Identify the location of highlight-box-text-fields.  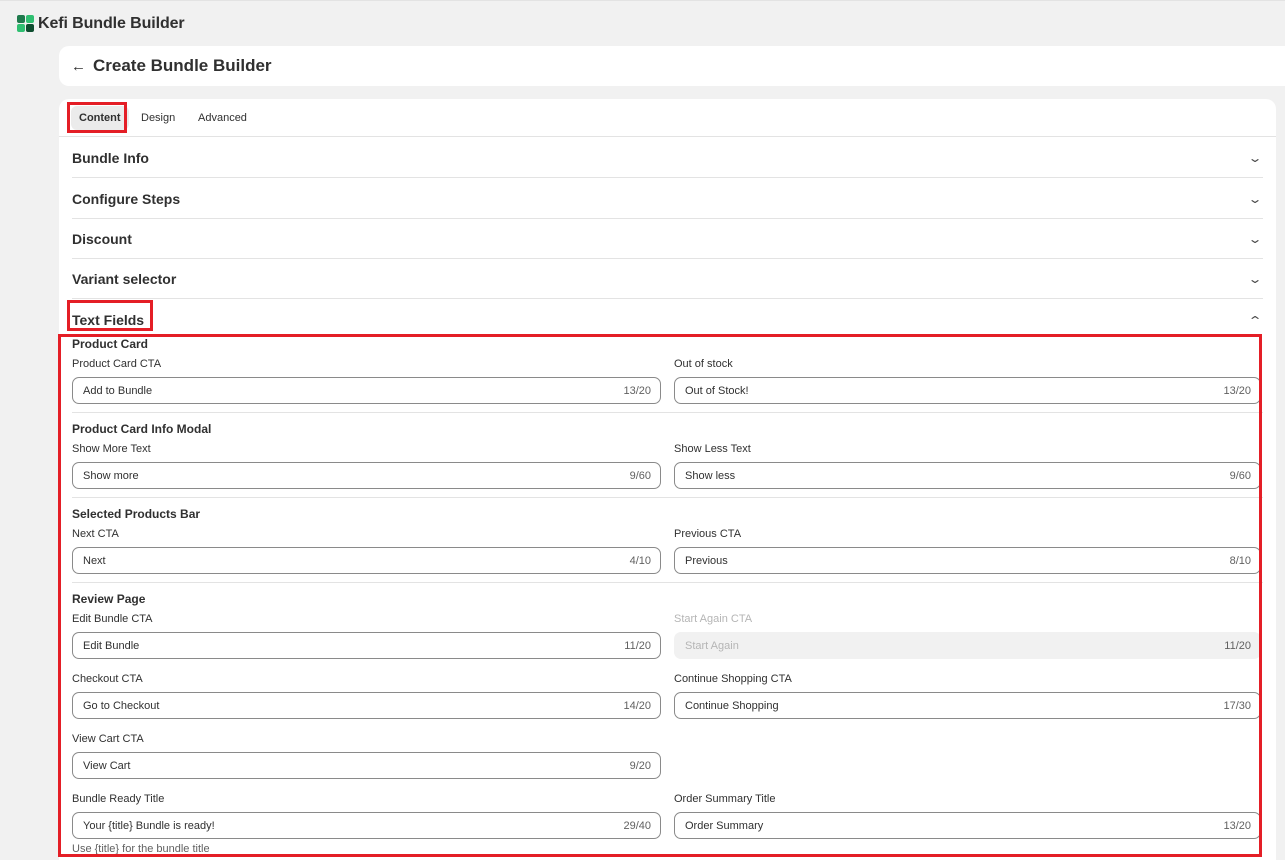
(110, 315).